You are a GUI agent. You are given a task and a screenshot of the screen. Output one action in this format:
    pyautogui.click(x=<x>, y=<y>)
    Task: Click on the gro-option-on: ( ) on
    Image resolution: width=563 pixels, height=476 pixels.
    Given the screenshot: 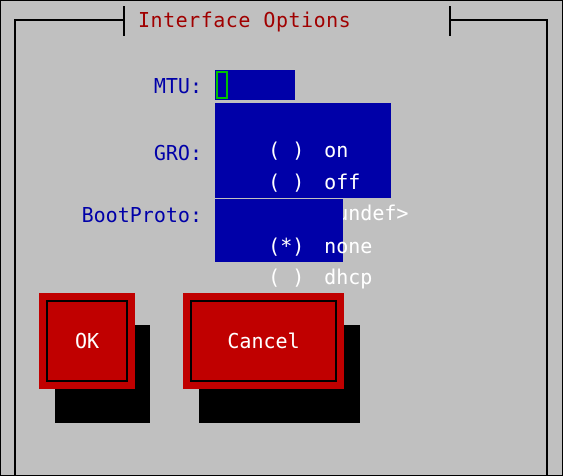 What is the action you would take?
    pyautogui.click(x=284, y=133)
    